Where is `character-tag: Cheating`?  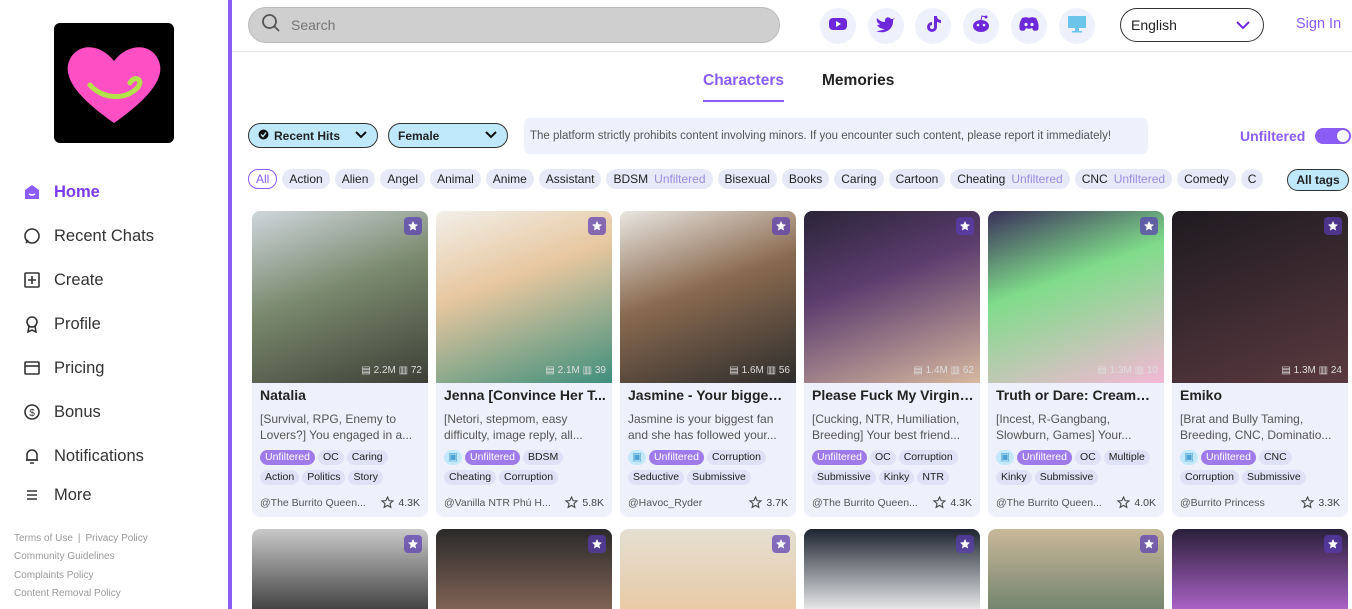
character-tag: Cheating is located at coordinates (470, 477).